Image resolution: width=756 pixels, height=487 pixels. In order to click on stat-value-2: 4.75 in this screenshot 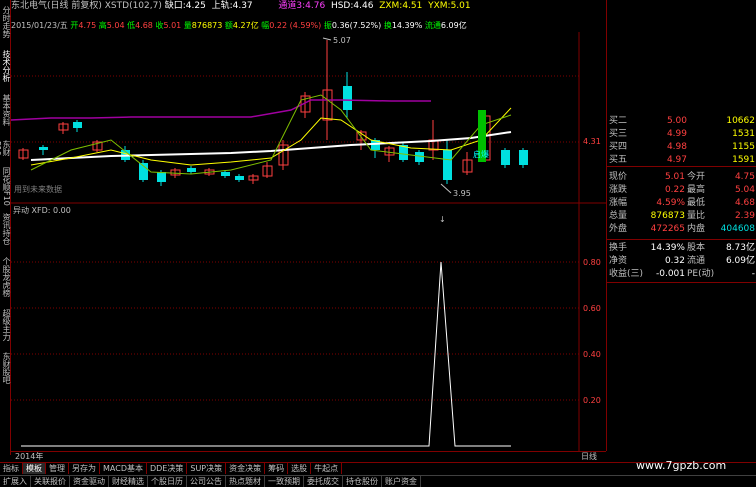, I will do `click(744, 177)`.